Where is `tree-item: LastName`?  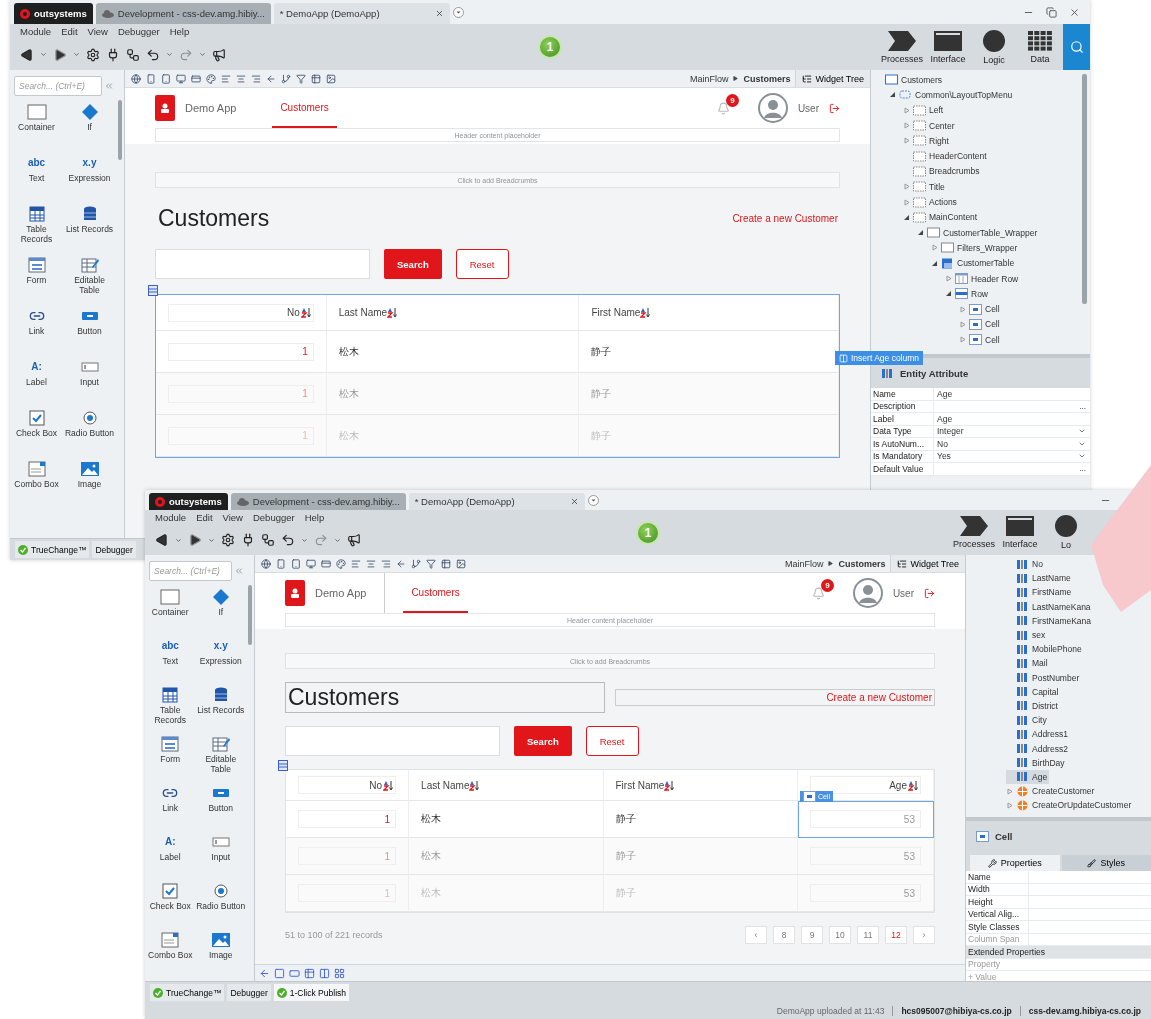 tree-item: LastName is located at coordinates (1039, 578).